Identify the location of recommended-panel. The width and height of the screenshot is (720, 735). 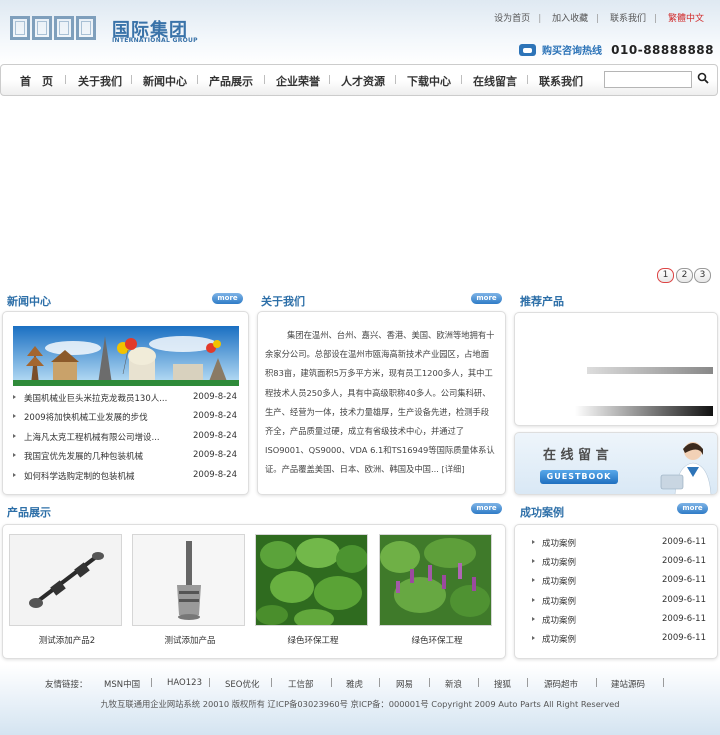
(616, 369).